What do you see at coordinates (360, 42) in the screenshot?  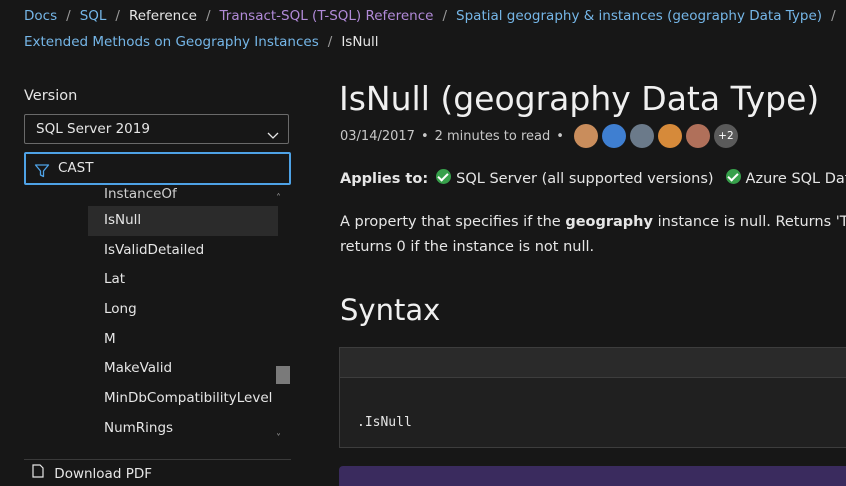 I see `breadcrumb-current-isnull: IsNull` at bounding box center [360, 42].